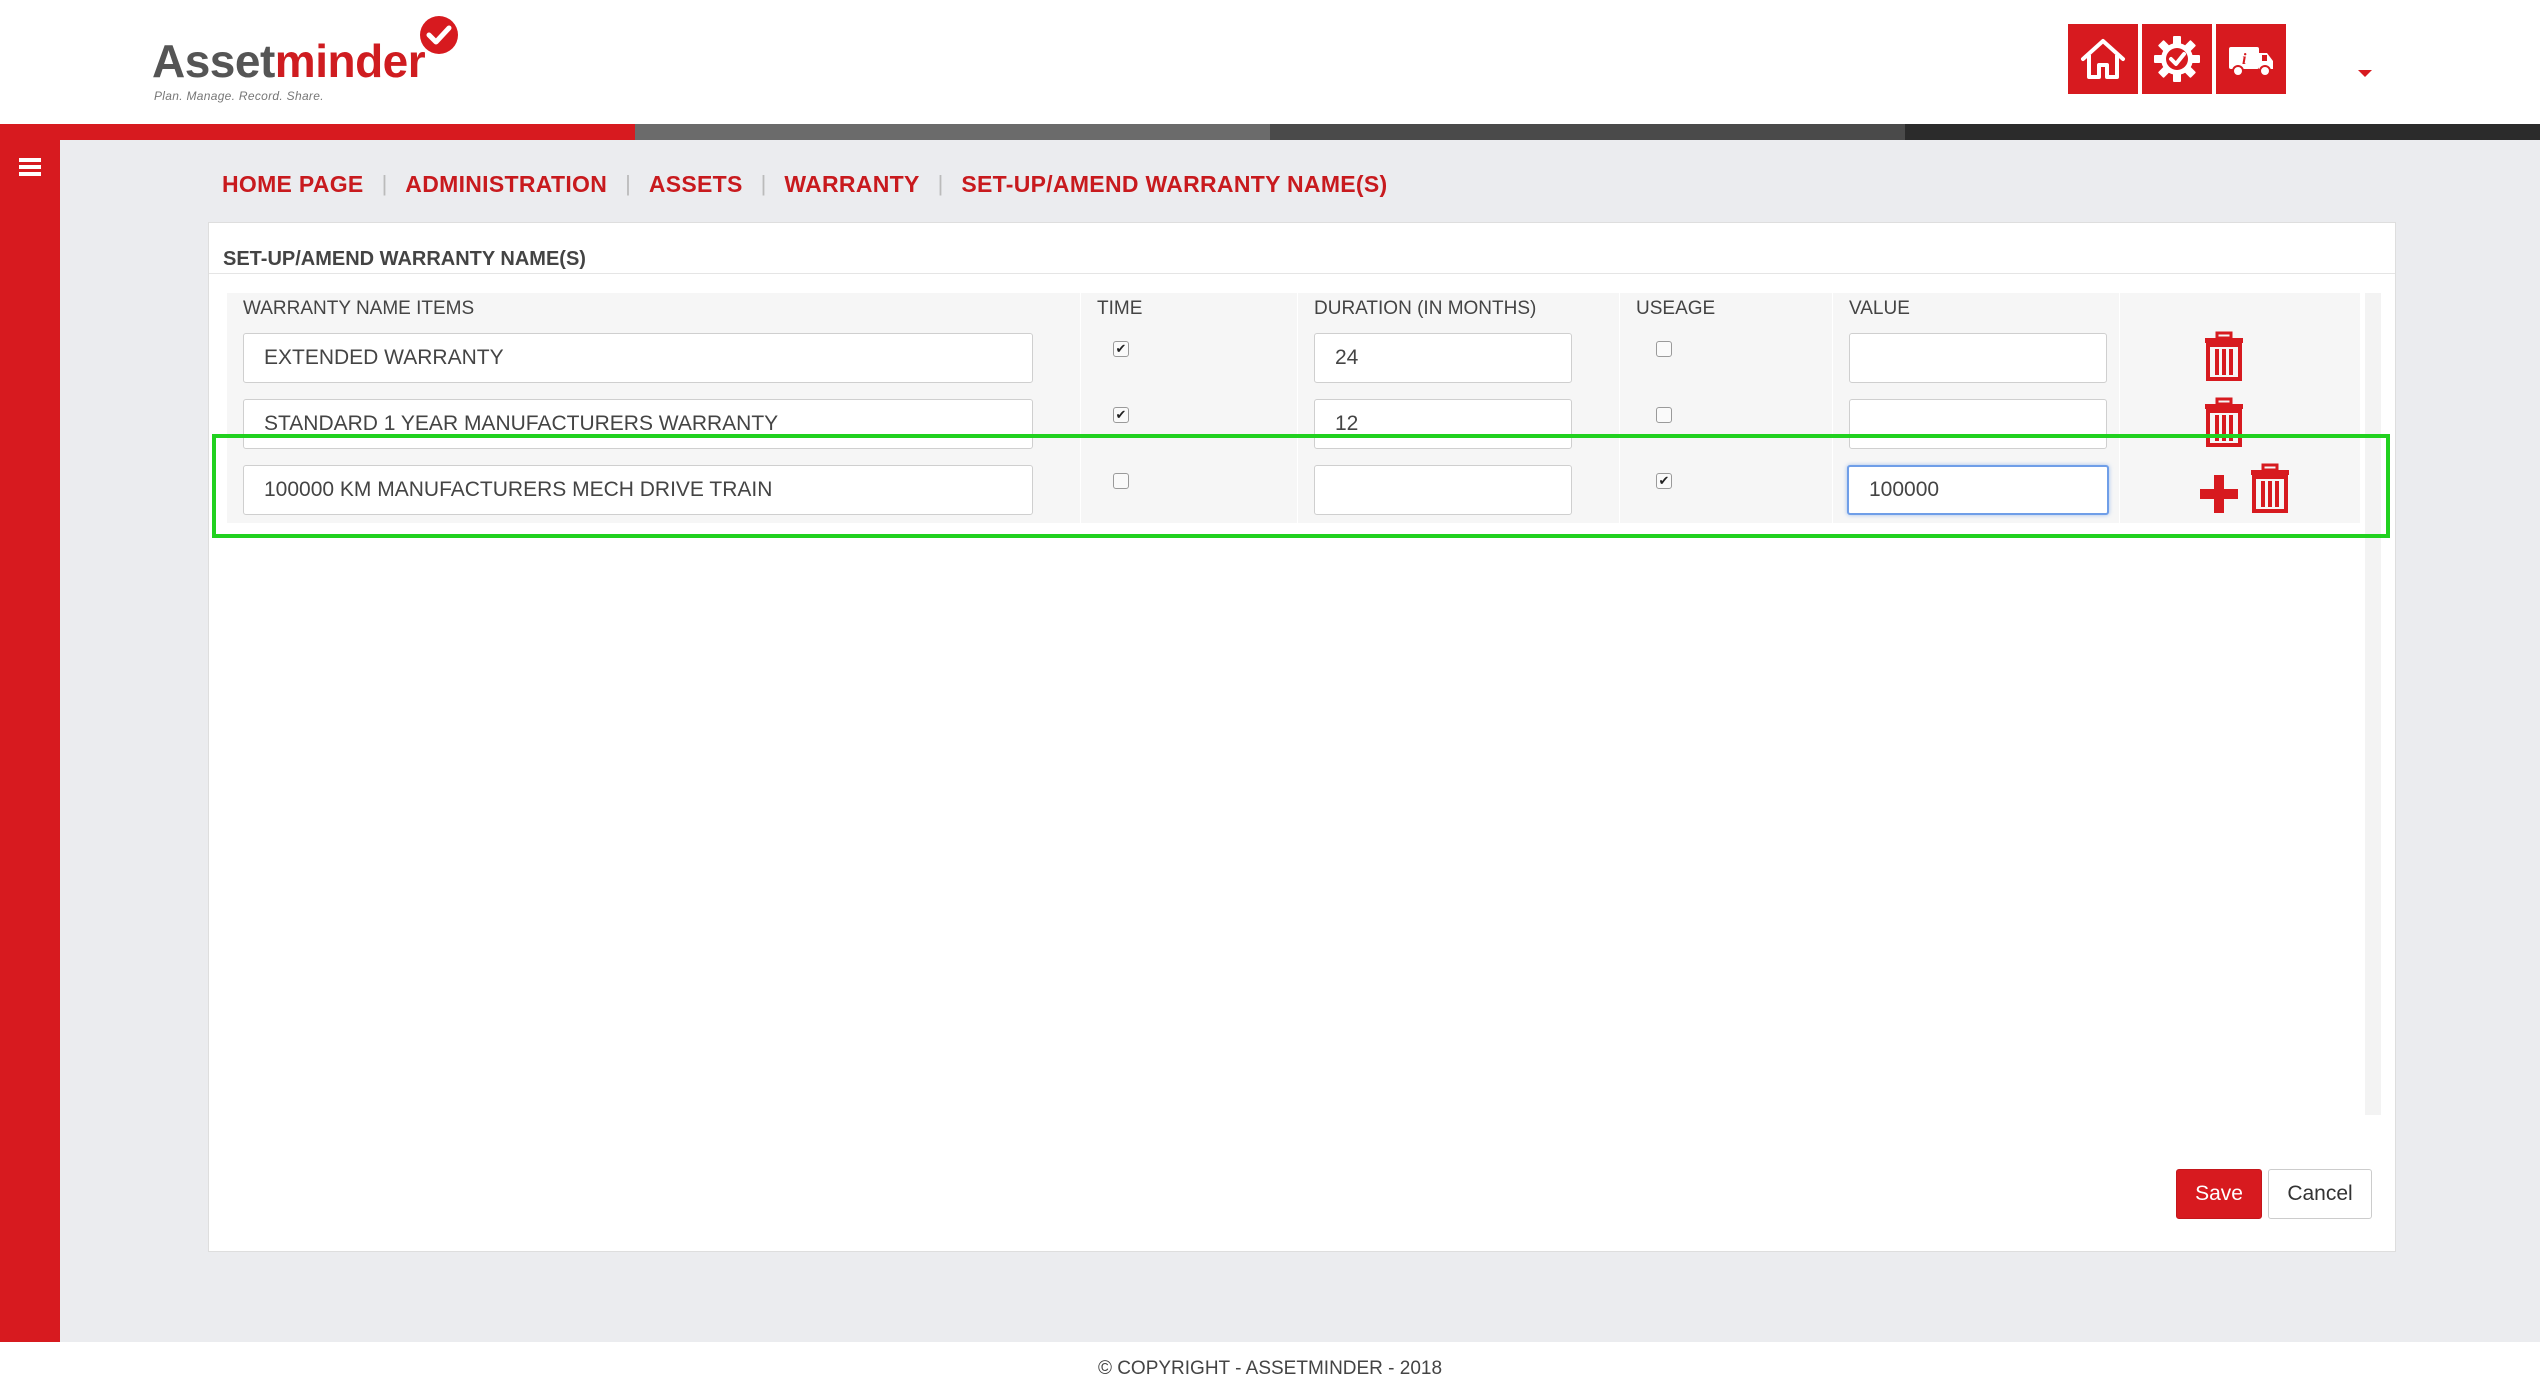 The width and height of the screenshot is (2540, 1396). I want to click on value-input, so click(1978, 358).